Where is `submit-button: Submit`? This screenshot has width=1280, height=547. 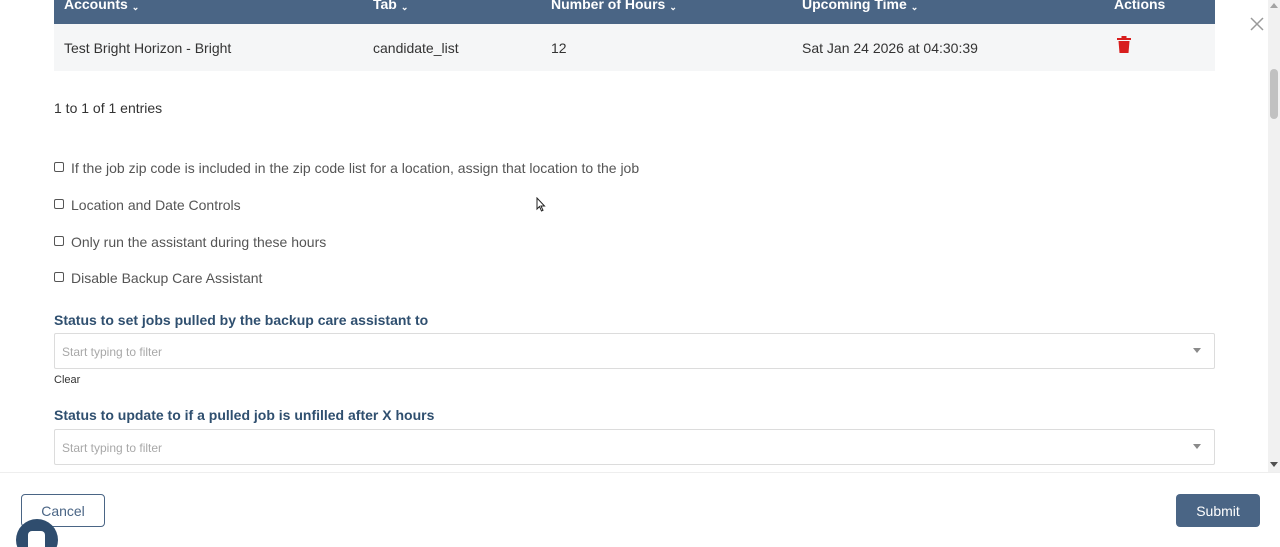
submit-button: Submit is located at coordinates (1218, 510).